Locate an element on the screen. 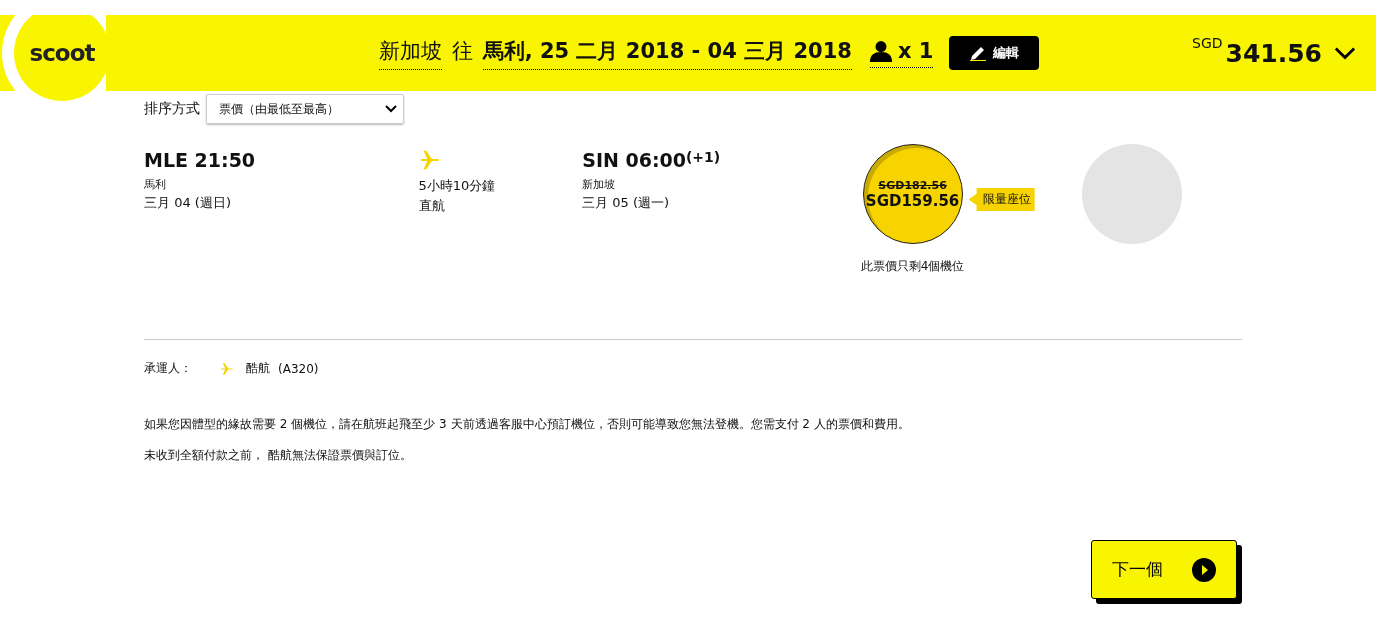 This screenshot has width=1392, height=643. original-price: SGD182.56 is located at coordinates (912, 185).